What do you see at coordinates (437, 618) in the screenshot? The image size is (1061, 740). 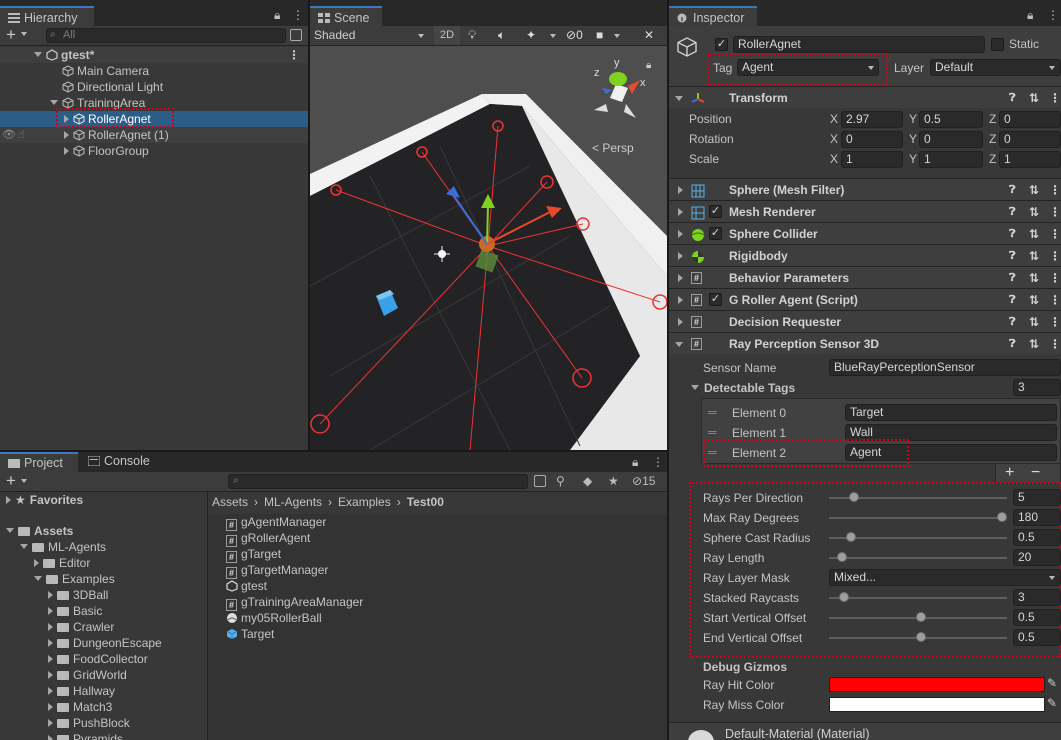 I see `file-item: my05RollerBall` at bounding box center [437, 618].